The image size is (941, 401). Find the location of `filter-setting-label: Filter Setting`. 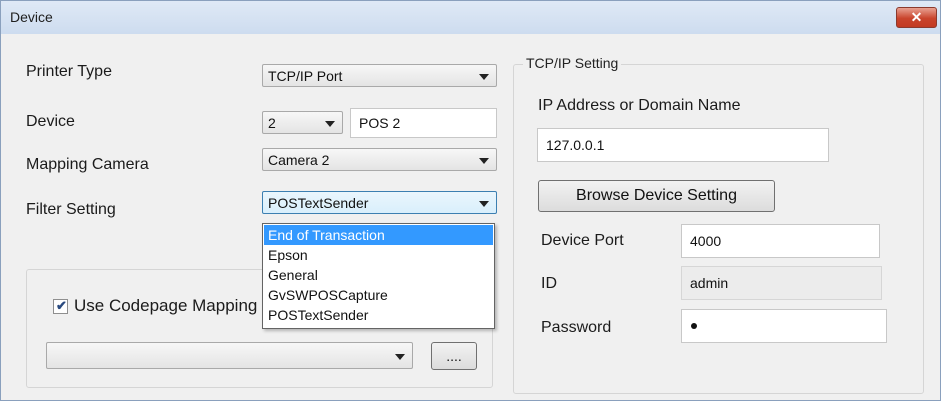

filter-setting-label: Filter Setting is located at coordinates (71, 209).